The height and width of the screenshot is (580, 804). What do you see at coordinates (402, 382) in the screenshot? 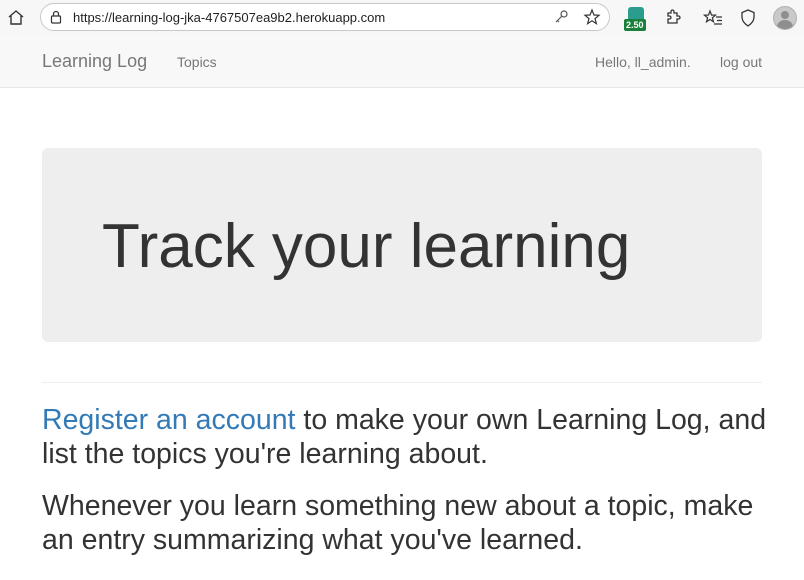
I see `divider` at bounding box center [402, 382].